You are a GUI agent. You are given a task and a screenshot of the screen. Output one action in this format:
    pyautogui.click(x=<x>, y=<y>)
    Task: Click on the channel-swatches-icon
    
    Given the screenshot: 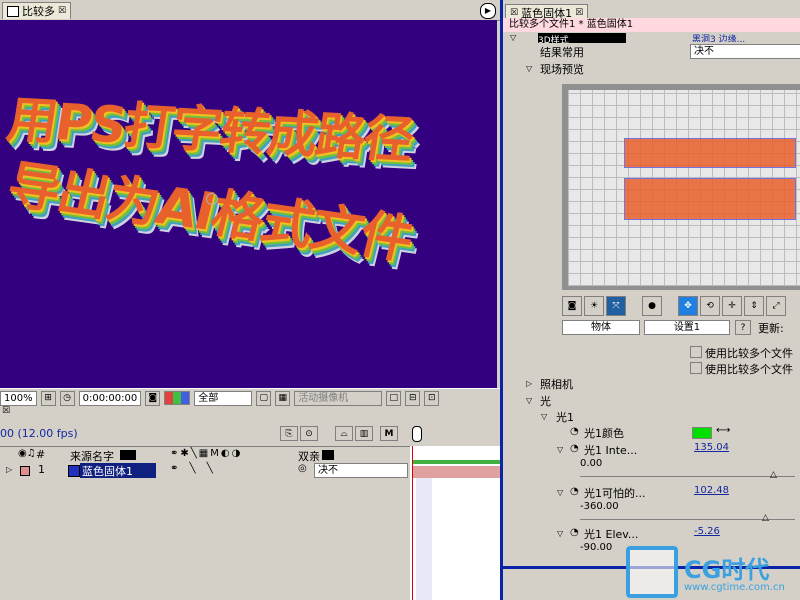 What is the action you would take?
    pyautogui.click(x=177, y=398)
    